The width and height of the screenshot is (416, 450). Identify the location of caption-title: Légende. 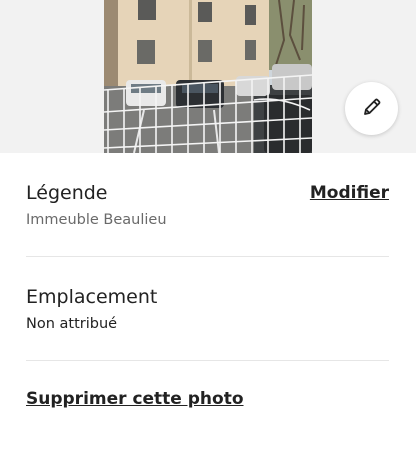
(67, 193).